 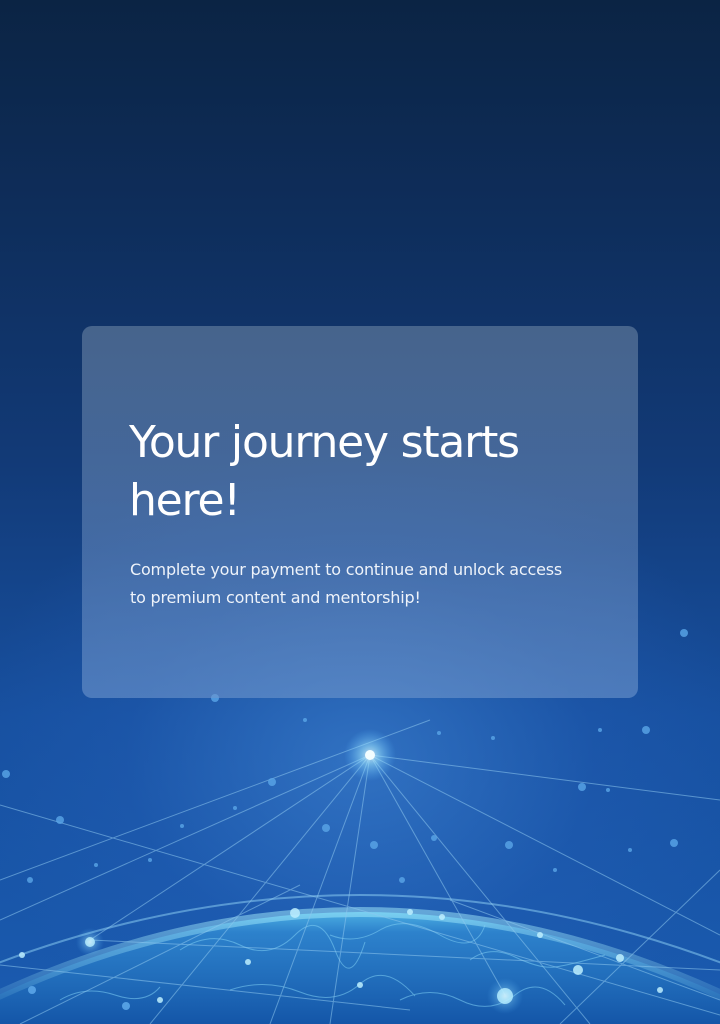 I want to click on card-title: Your journey starts here!, so click(x=324, y=471).